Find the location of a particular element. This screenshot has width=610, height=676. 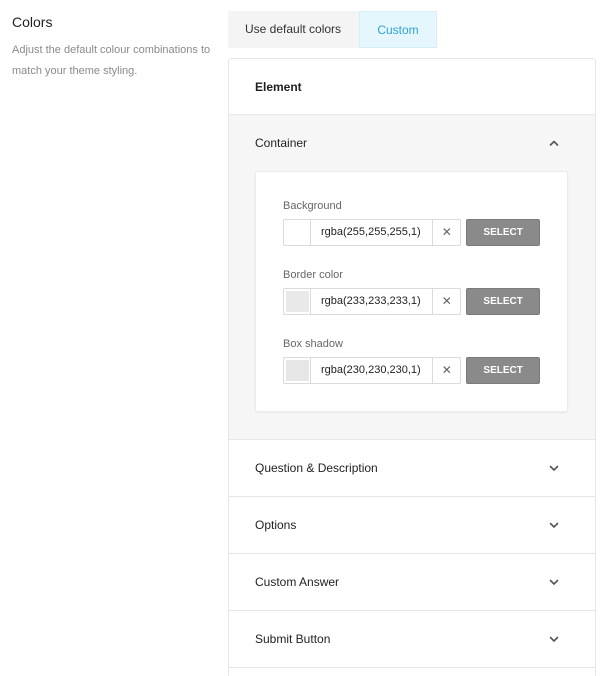

use-default-colors-tab: Use default colors is located at coordinates (293, 29).